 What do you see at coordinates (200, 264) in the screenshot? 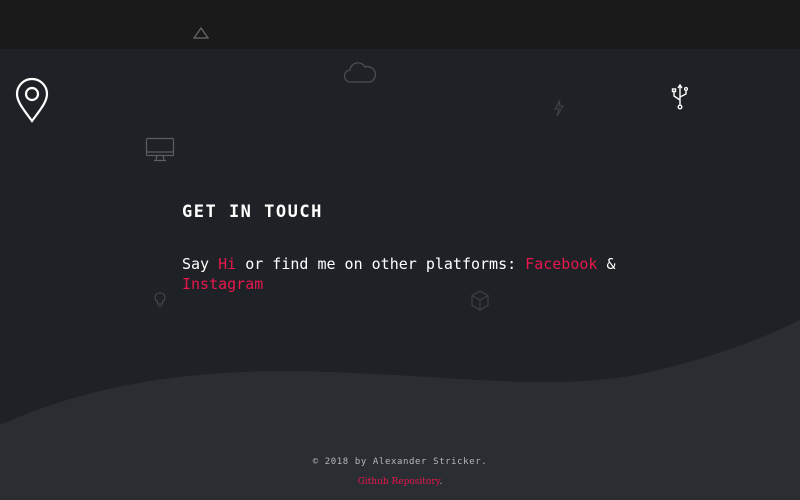
I see `intro-prefix: Say` at bounding box center [200, 264].